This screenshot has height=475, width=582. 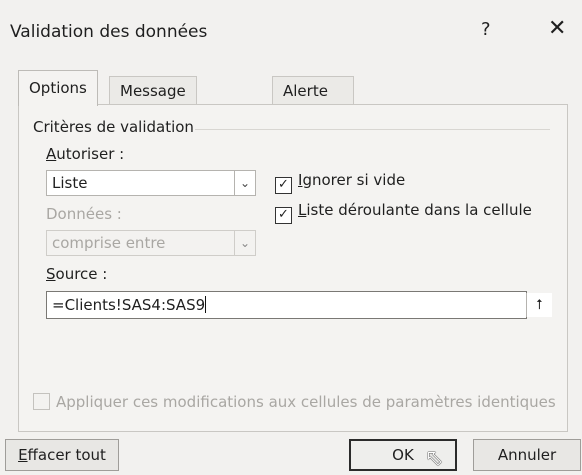 I want to click on source-input-value: =Clients!SAS4:SAS9, so click(x=129, y=305).